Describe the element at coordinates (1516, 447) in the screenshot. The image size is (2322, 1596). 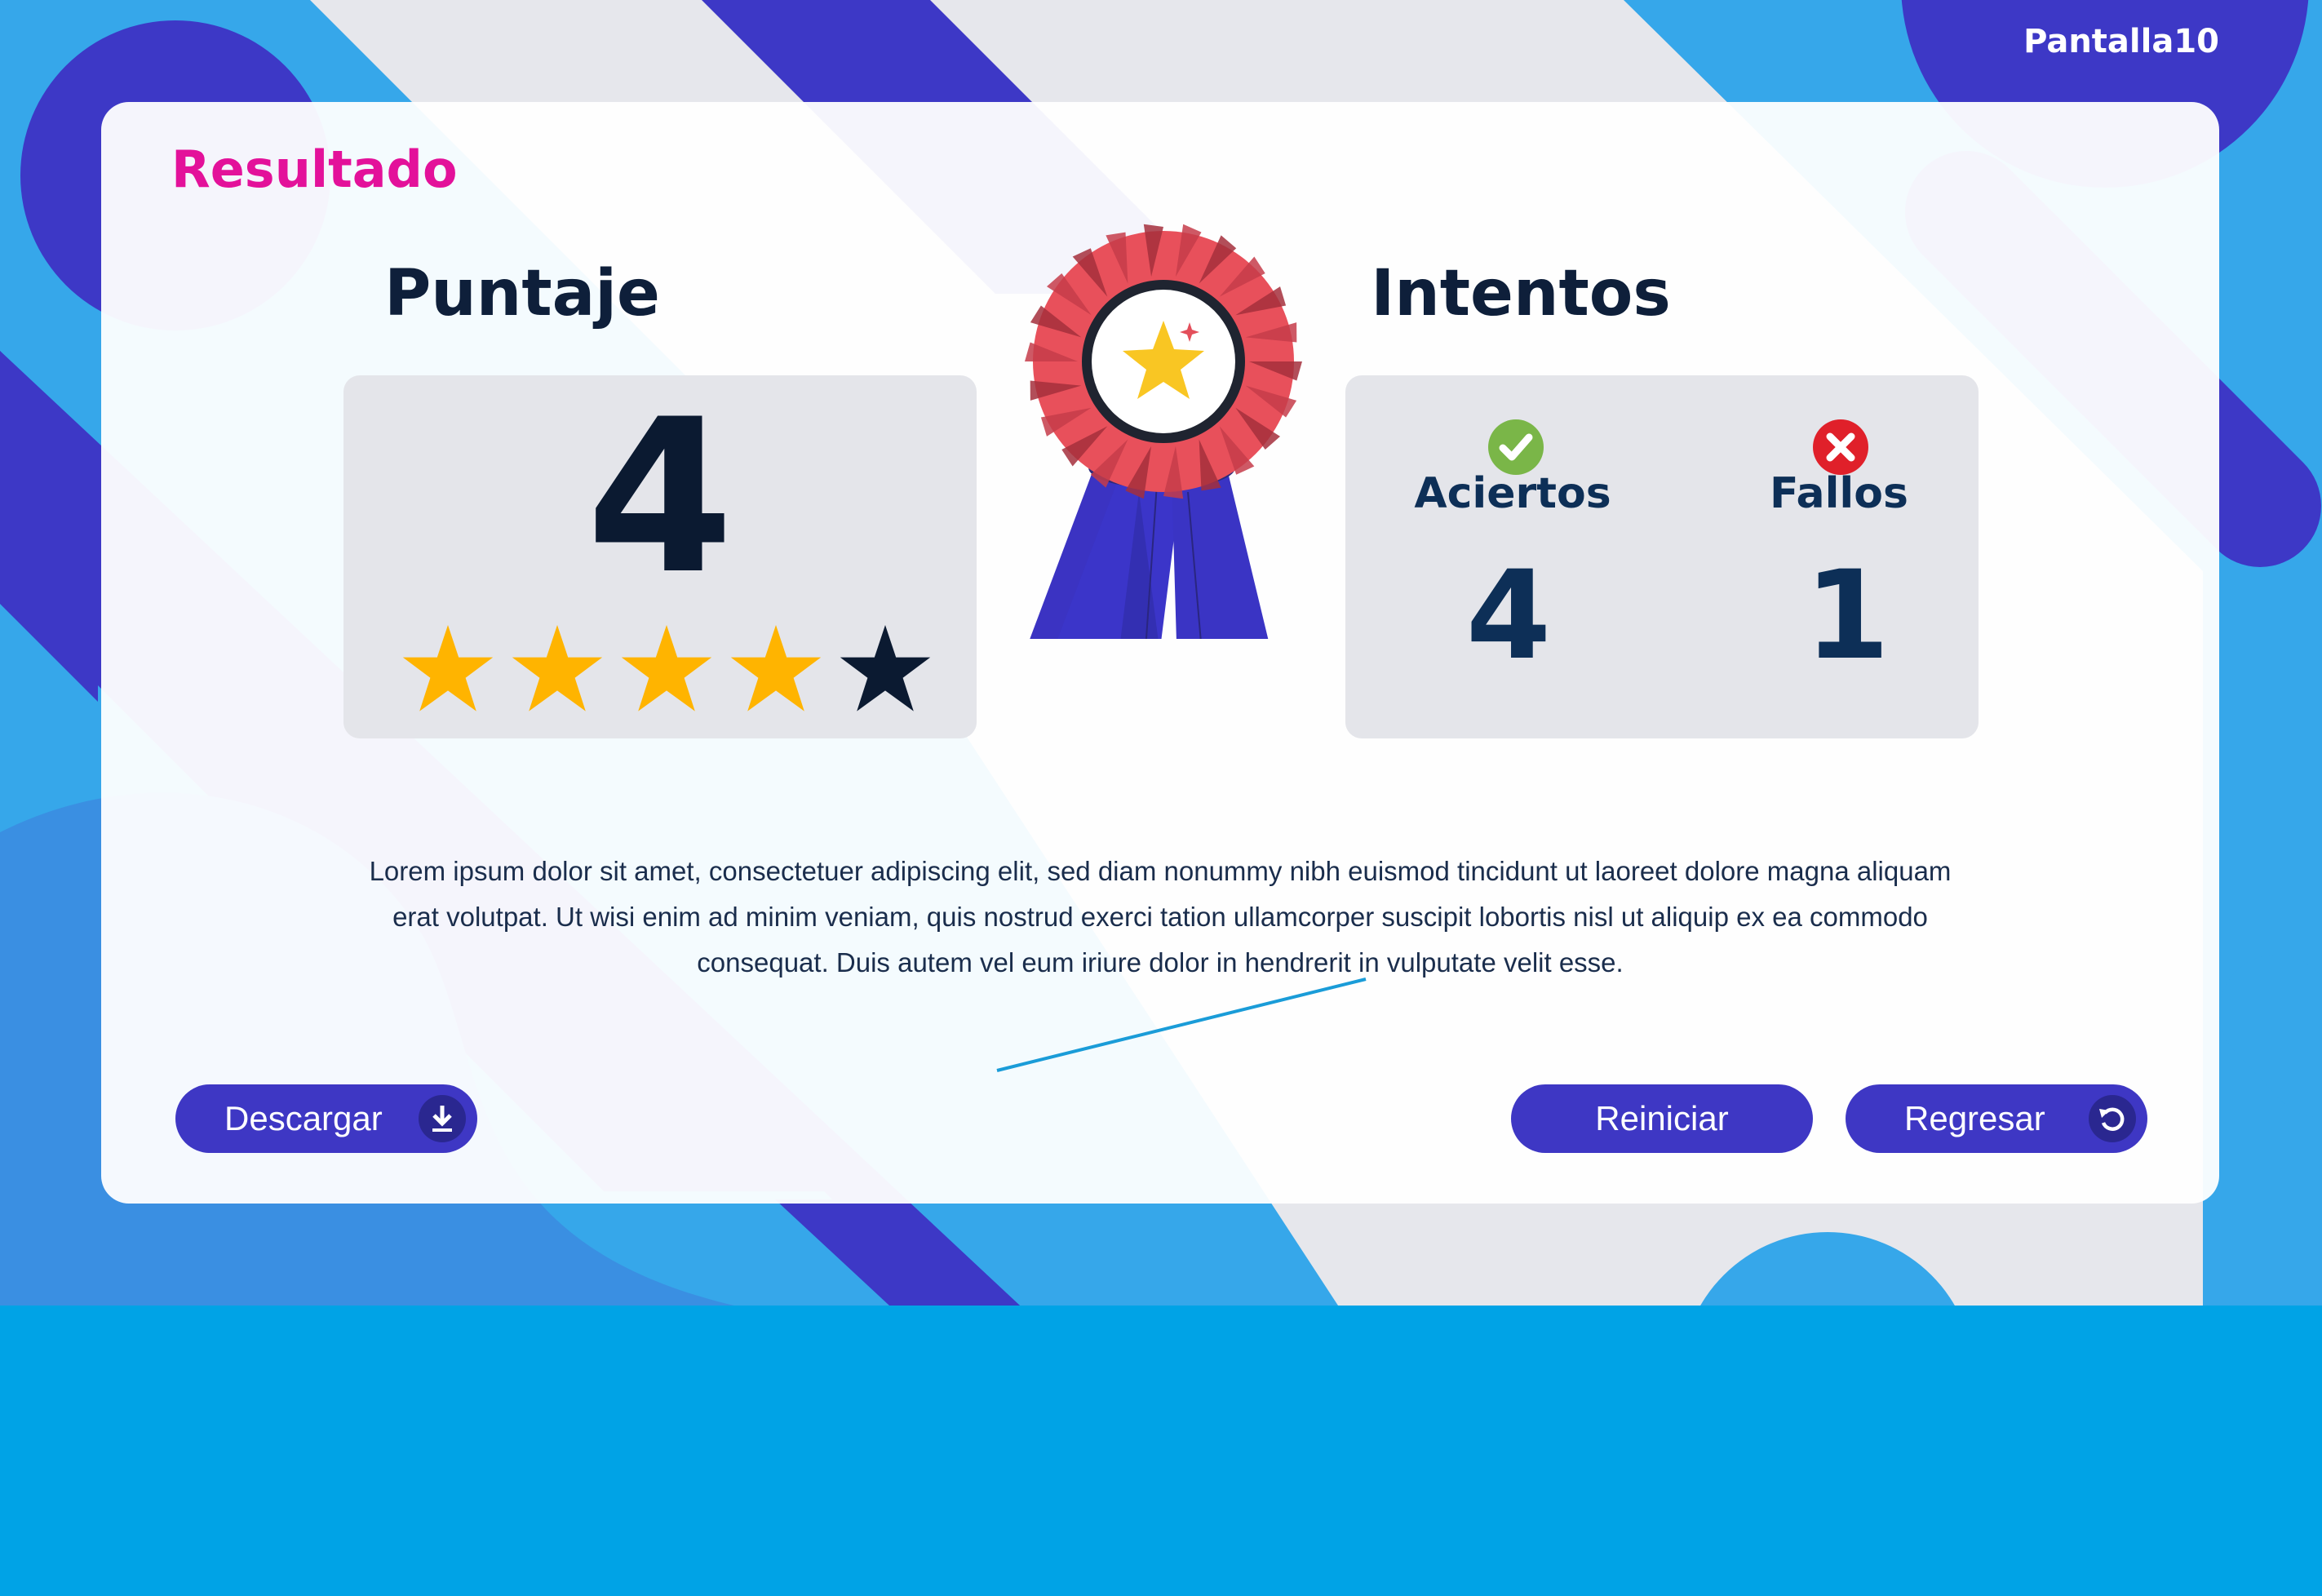
I see `check-circle-icon` at that location.